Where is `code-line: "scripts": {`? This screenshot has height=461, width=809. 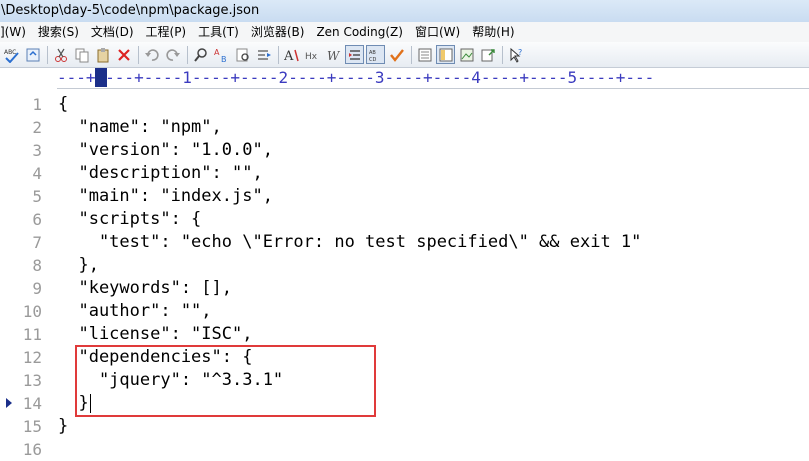 code-line: "scripts": { is located at coordinates (130, 219).